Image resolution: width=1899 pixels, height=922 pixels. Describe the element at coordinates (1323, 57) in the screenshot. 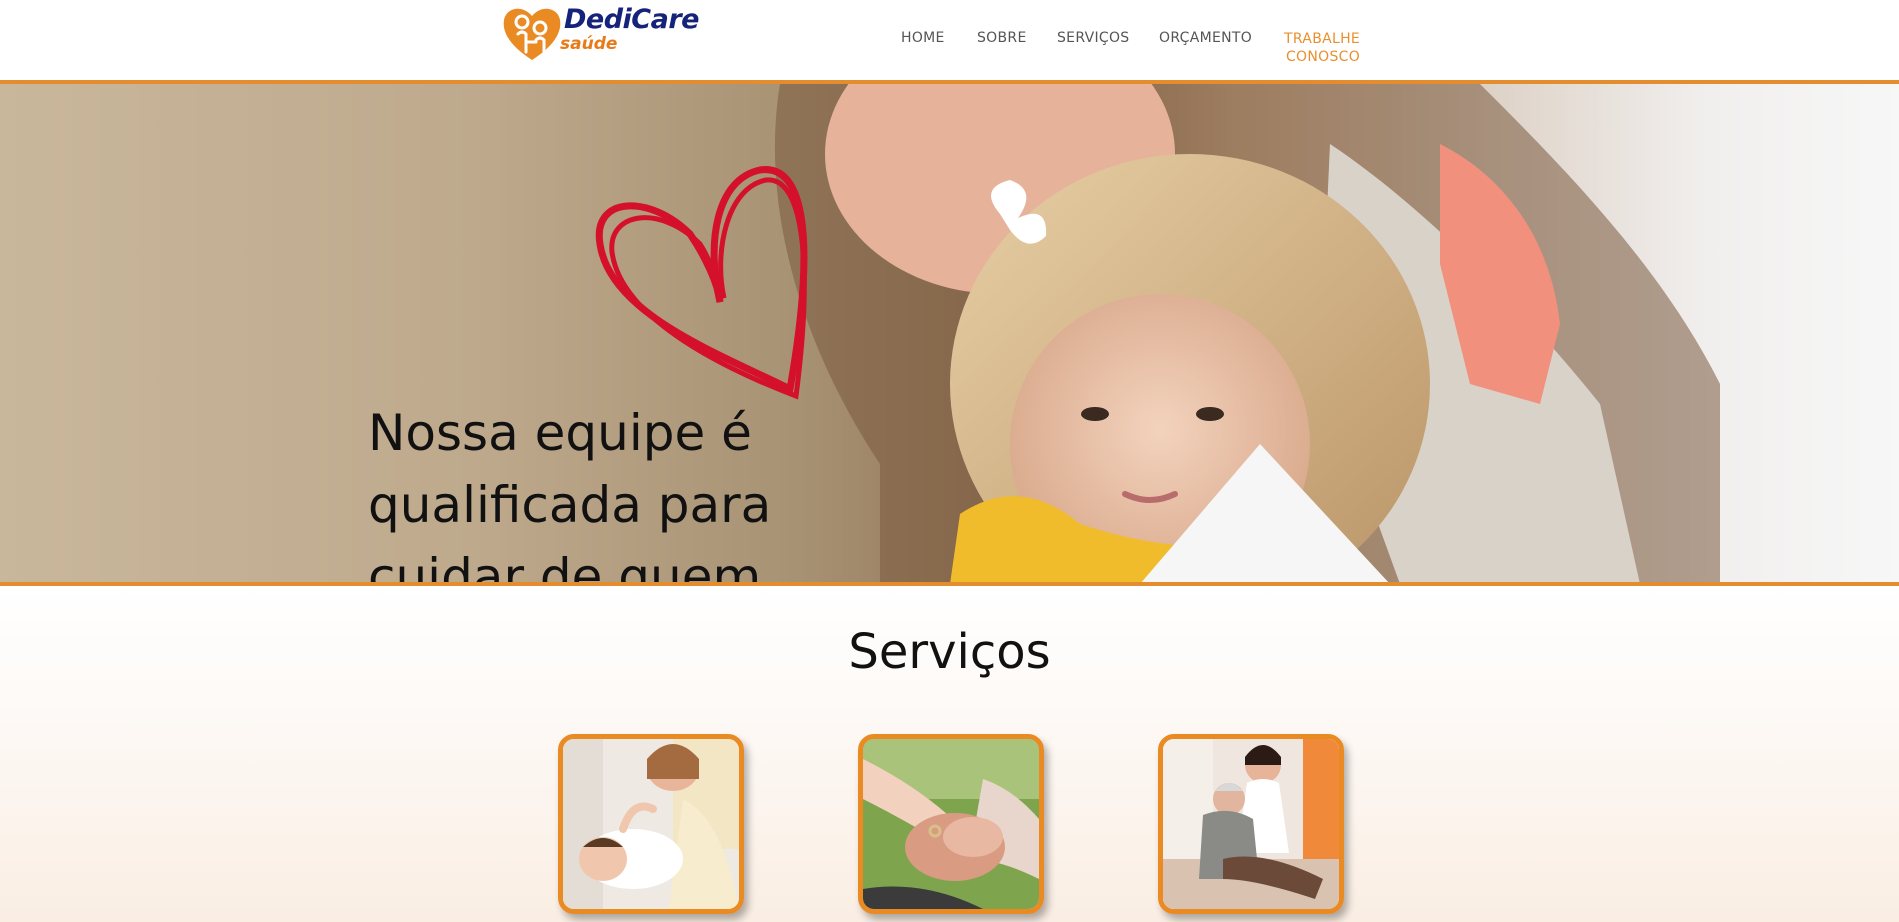

I see `nav-trabalhe-line2: CONOSCO` at that location.